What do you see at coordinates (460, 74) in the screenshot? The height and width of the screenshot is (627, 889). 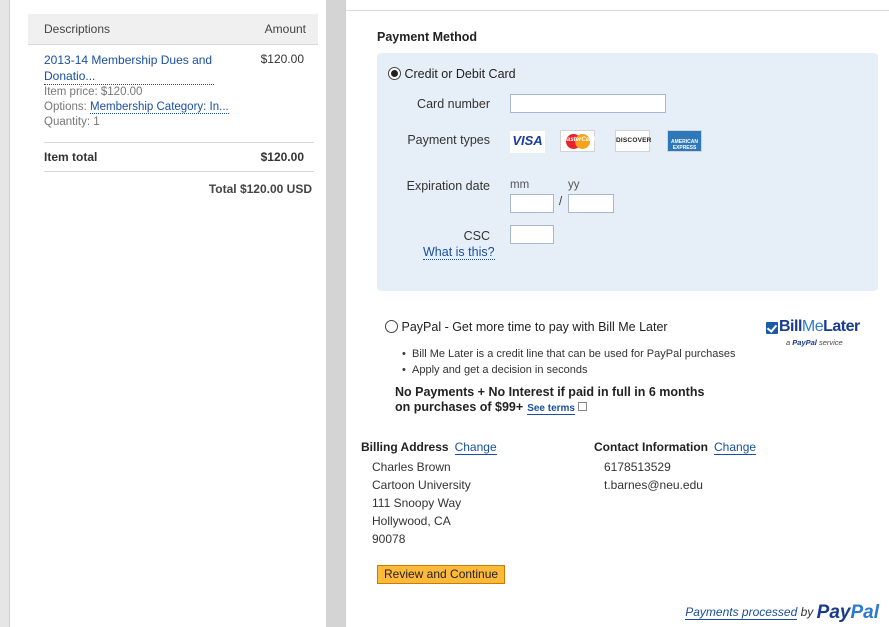 I see `card-option-label: Credit or Debit Card` at bounding box center [460, 74].